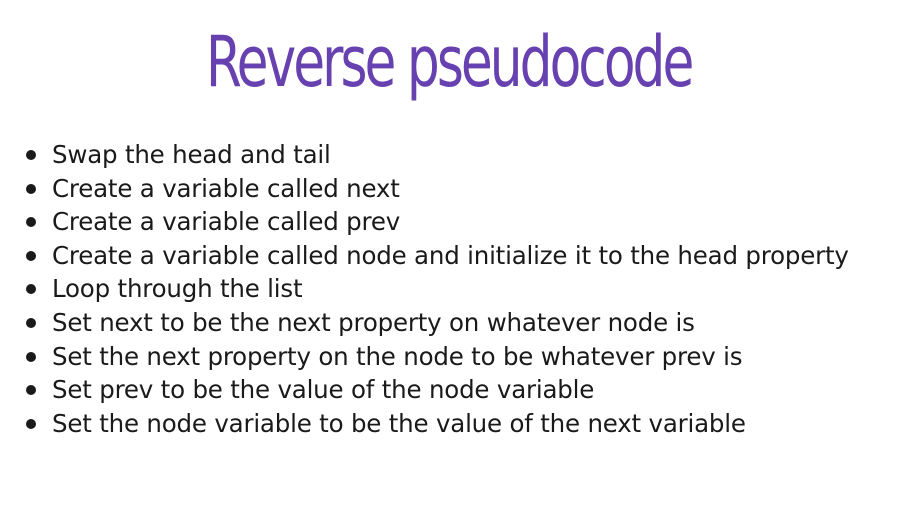  What do you see at coordinates (449, 155) in the screenshot?
I see `bullet-item: Swap the head and tail` at bounding box center [449, 155].